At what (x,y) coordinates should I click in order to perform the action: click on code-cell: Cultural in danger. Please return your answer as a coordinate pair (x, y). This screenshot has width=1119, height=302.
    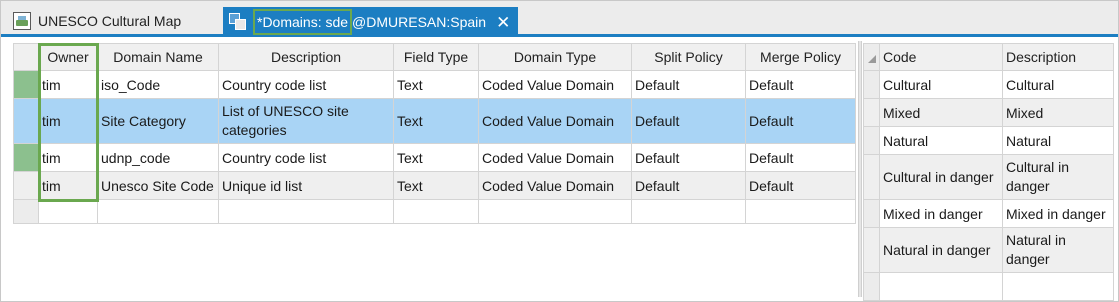
    Looking at the image, I should click on (941, 177).